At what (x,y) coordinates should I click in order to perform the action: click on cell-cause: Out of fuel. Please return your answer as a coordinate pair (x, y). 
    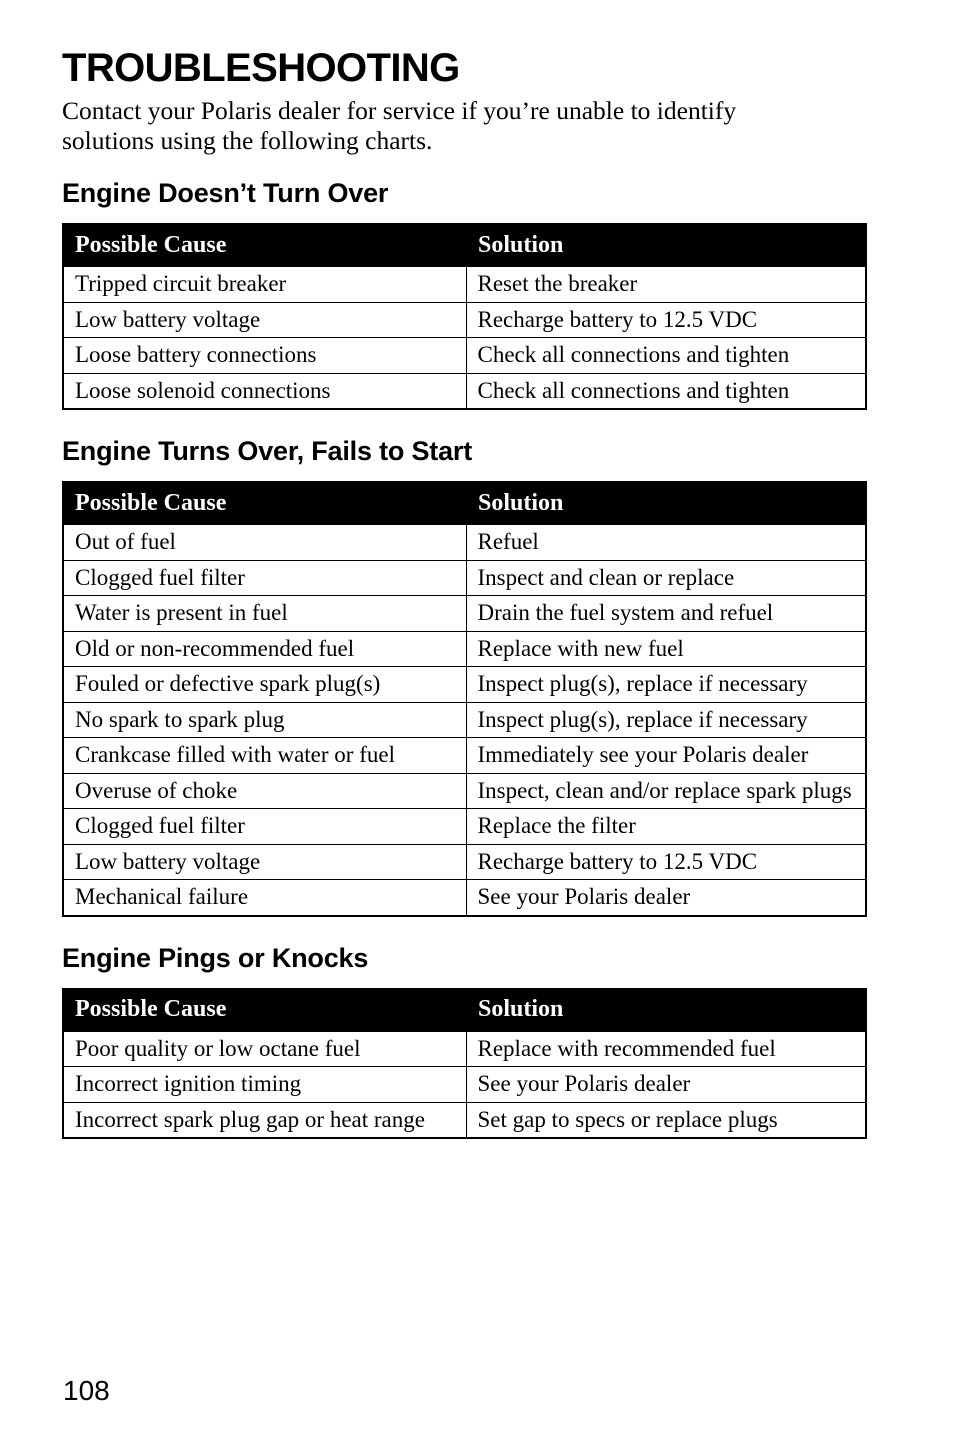
    Looking at the image, I should click on (264, 542).